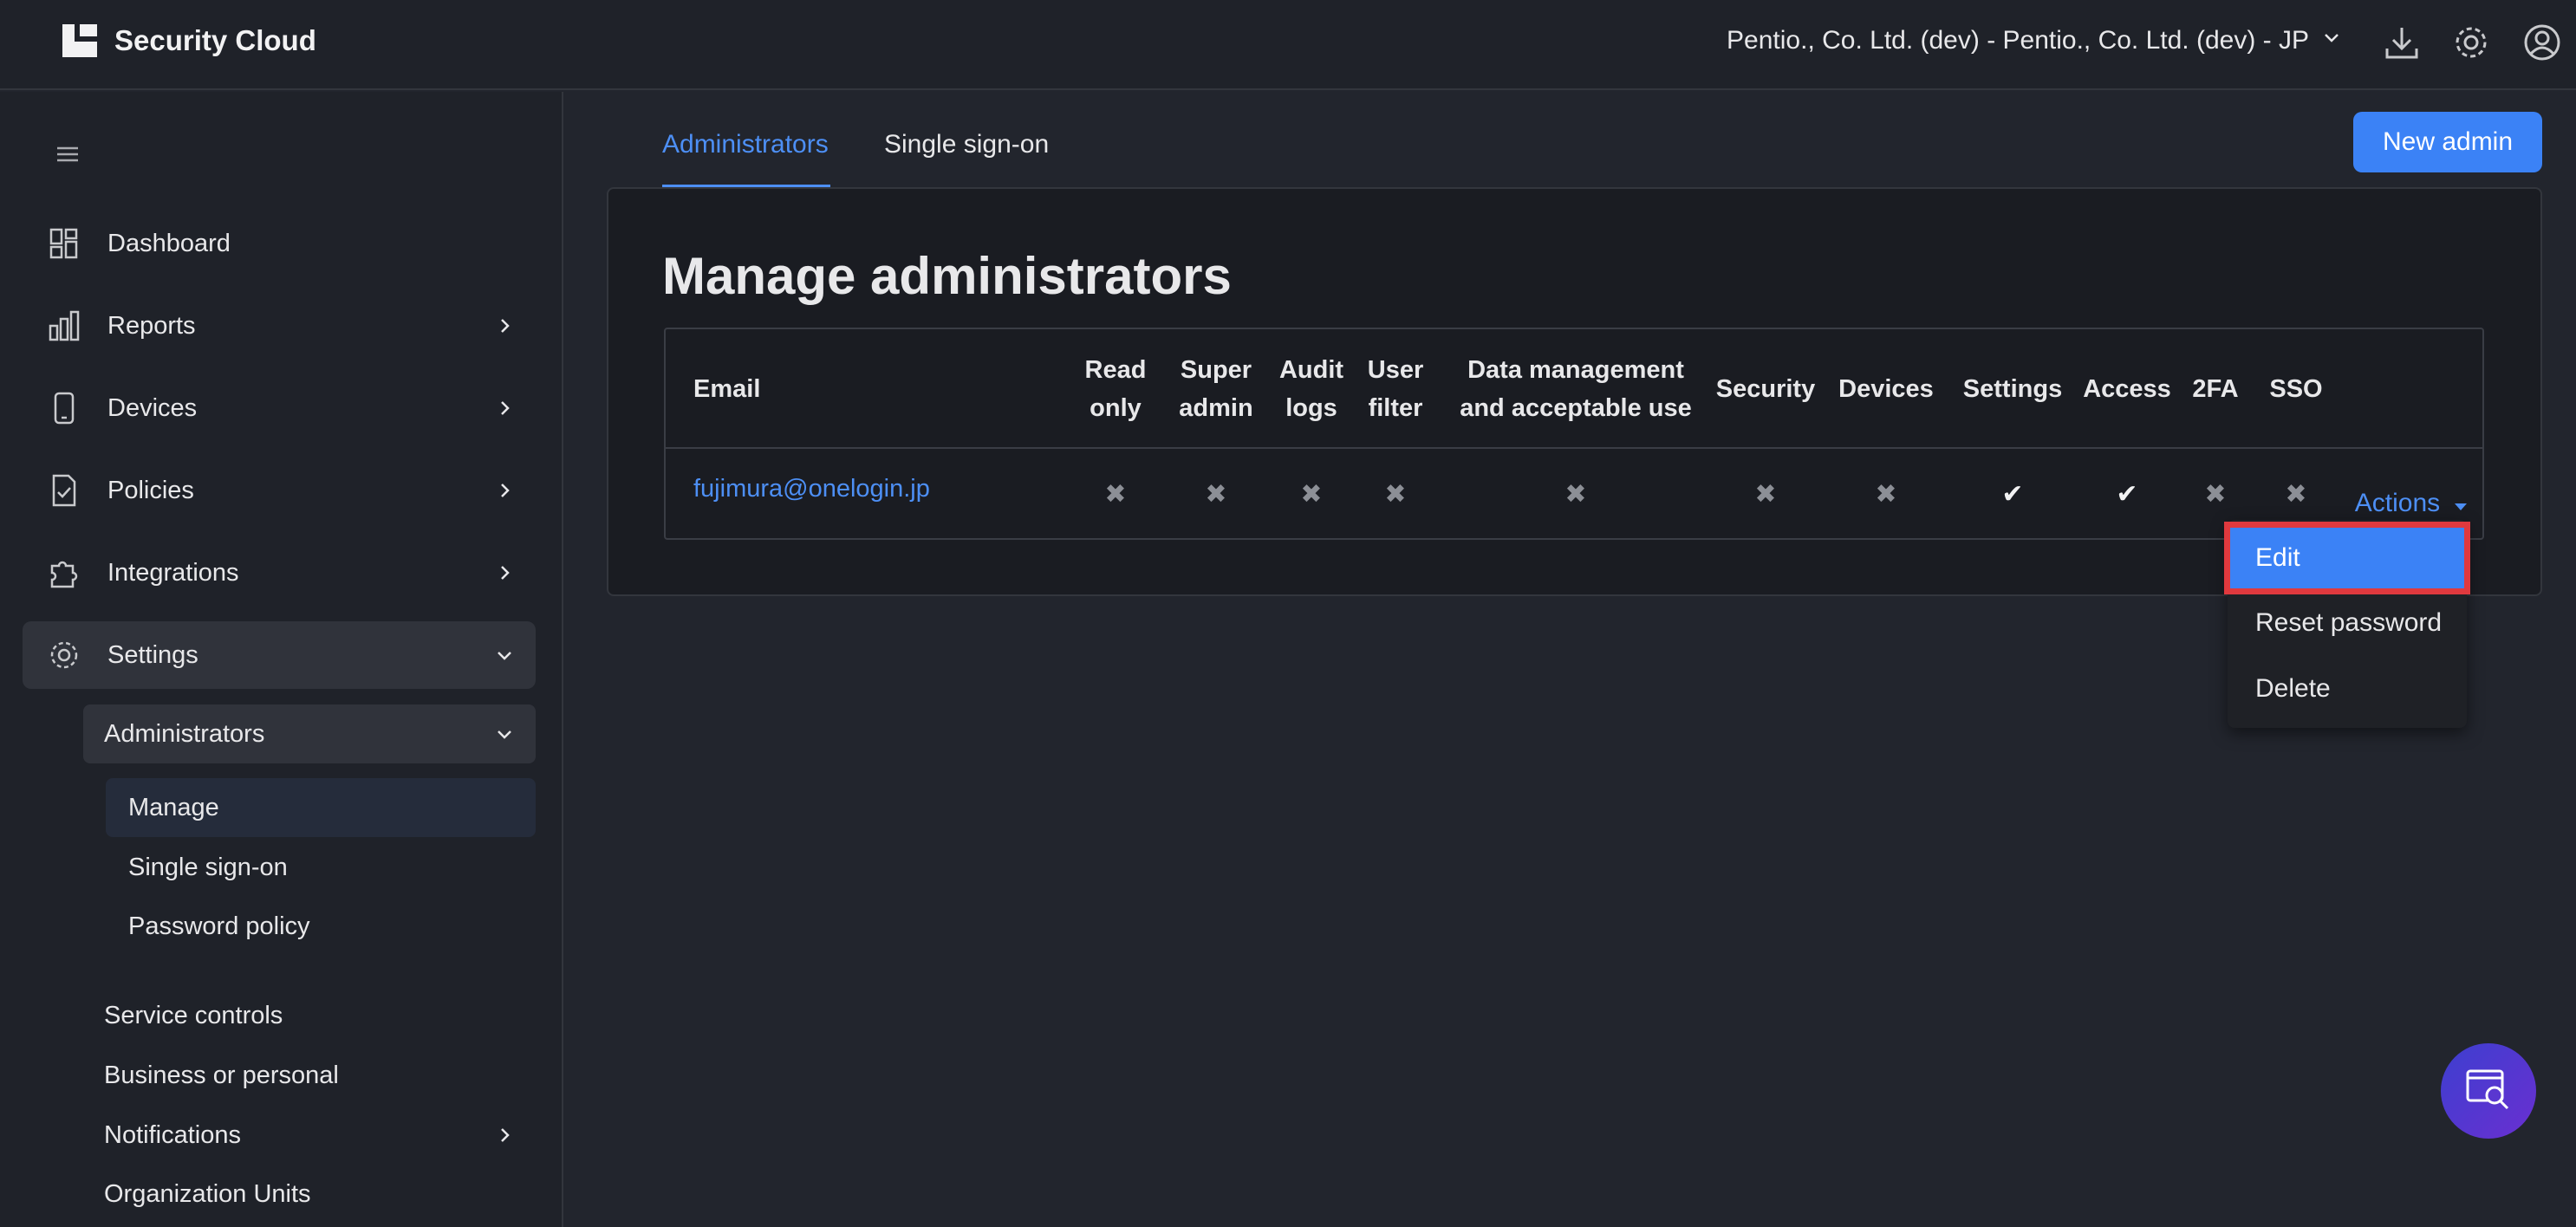 This screenshot has width=2576, height=1227. What do you see at coordinates (2347, 558) in the screenshot?
I see `menu-item-edit: Edit` at bounding box center [2347, 558].